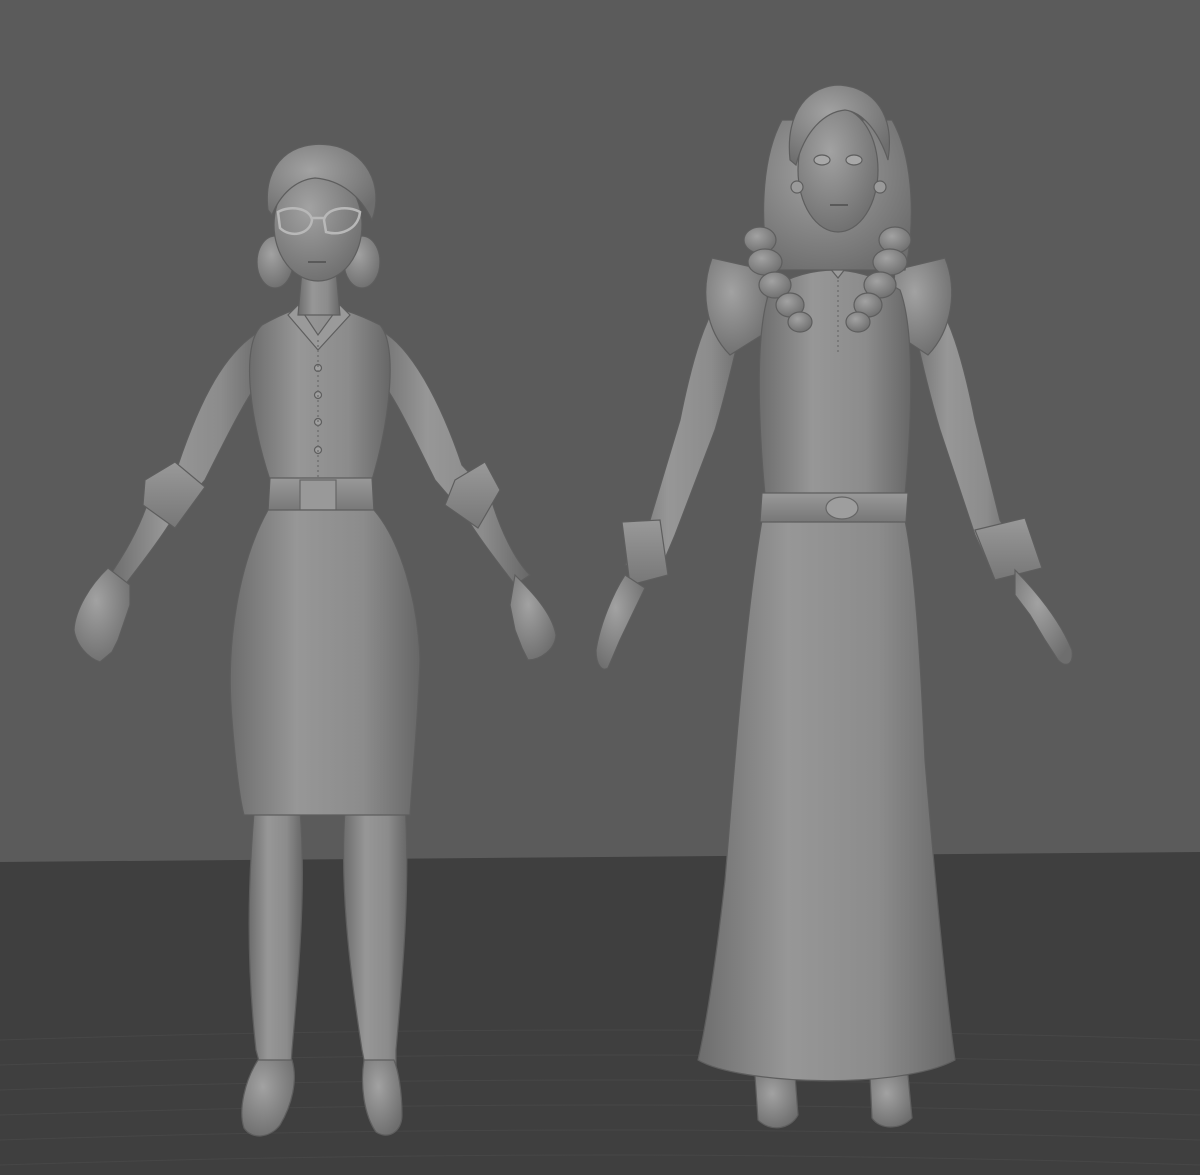 The image size is (1200, 1175). Describe the element at coordinates (842, 508) in the screenshot. I see `belt-brooch` at that location.